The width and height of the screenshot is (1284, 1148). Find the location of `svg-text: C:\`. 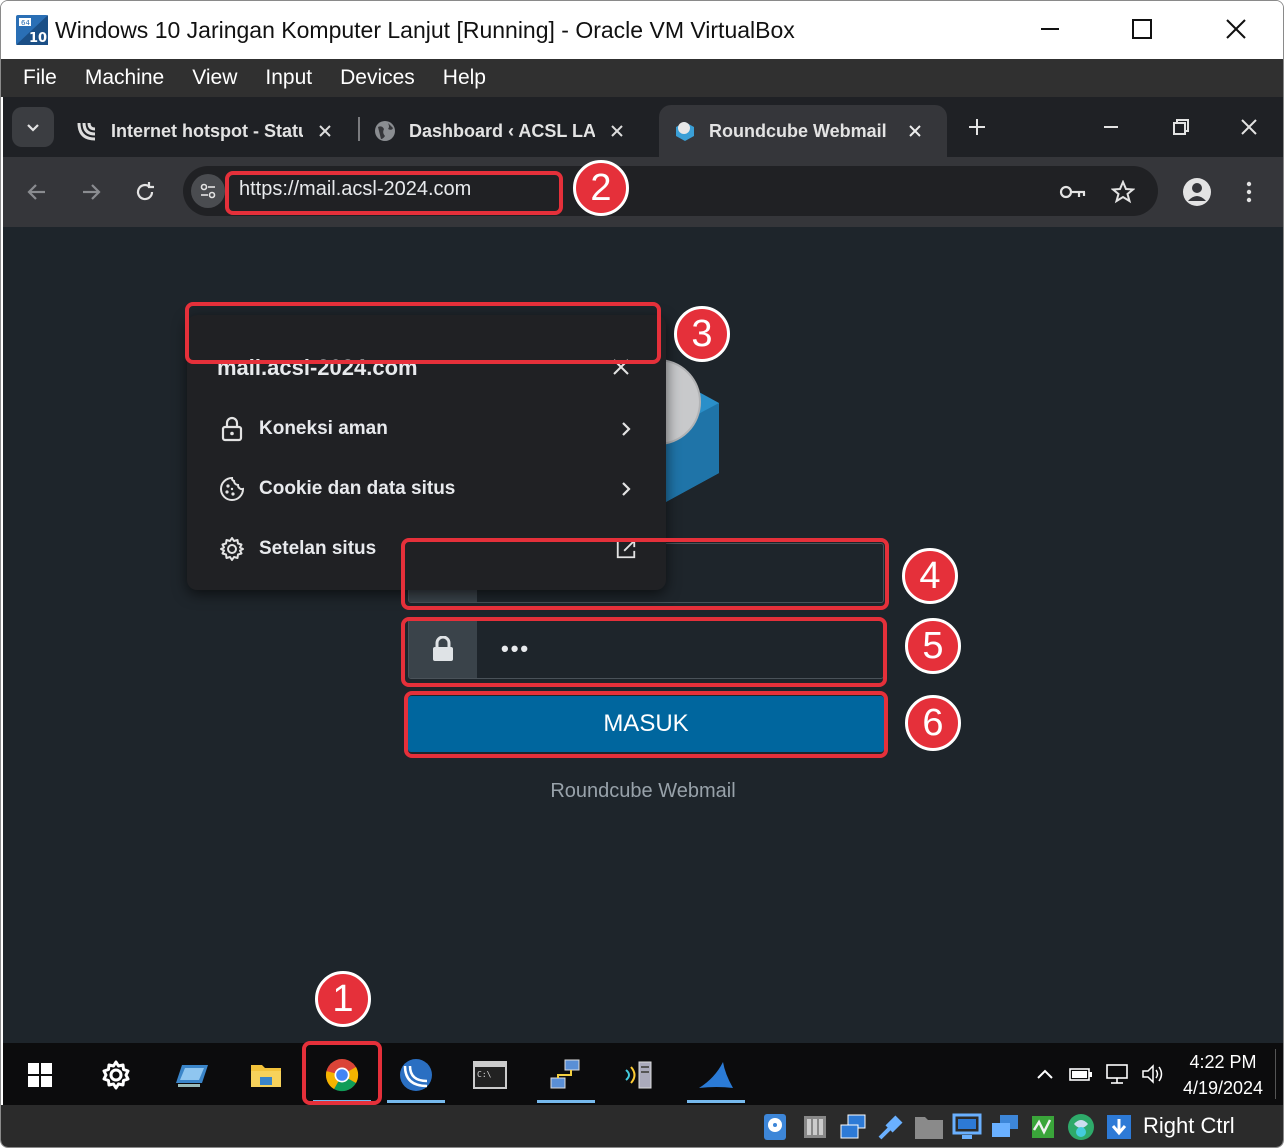

svg-text: C:\ is located at coordinates (484, 1074).